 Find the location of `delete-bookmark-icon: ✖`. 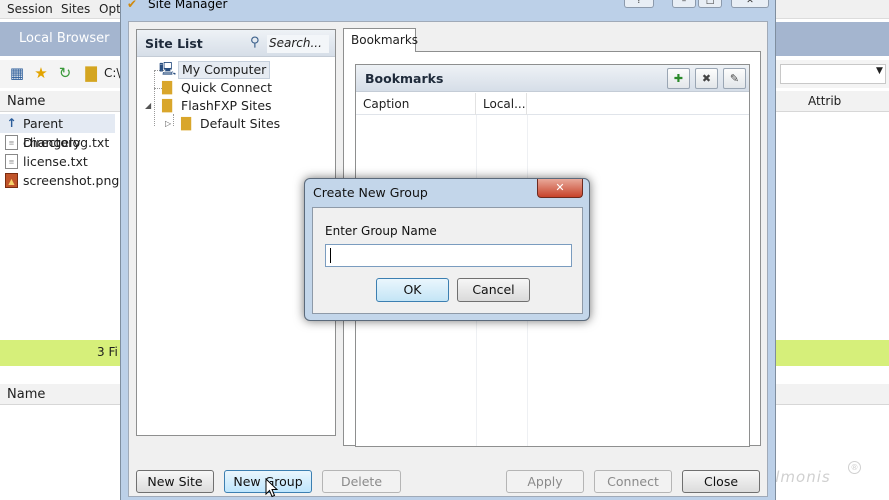

delete-bookmark-icon: ✖ is located at coordinates (706, 78).